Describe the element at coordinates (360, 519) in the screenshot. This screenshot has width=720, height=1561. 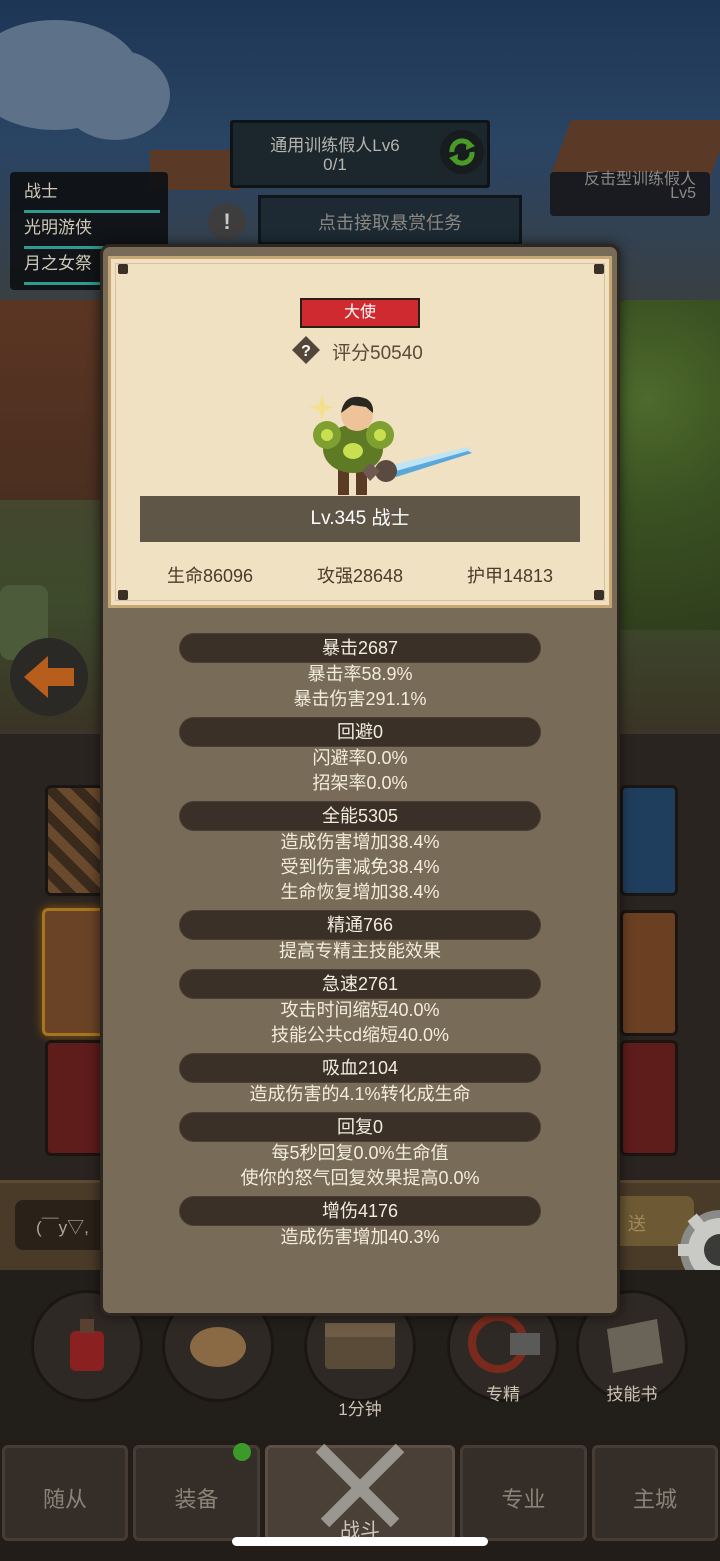
I see `level-class-bar: Lv.345 战士` at that location.